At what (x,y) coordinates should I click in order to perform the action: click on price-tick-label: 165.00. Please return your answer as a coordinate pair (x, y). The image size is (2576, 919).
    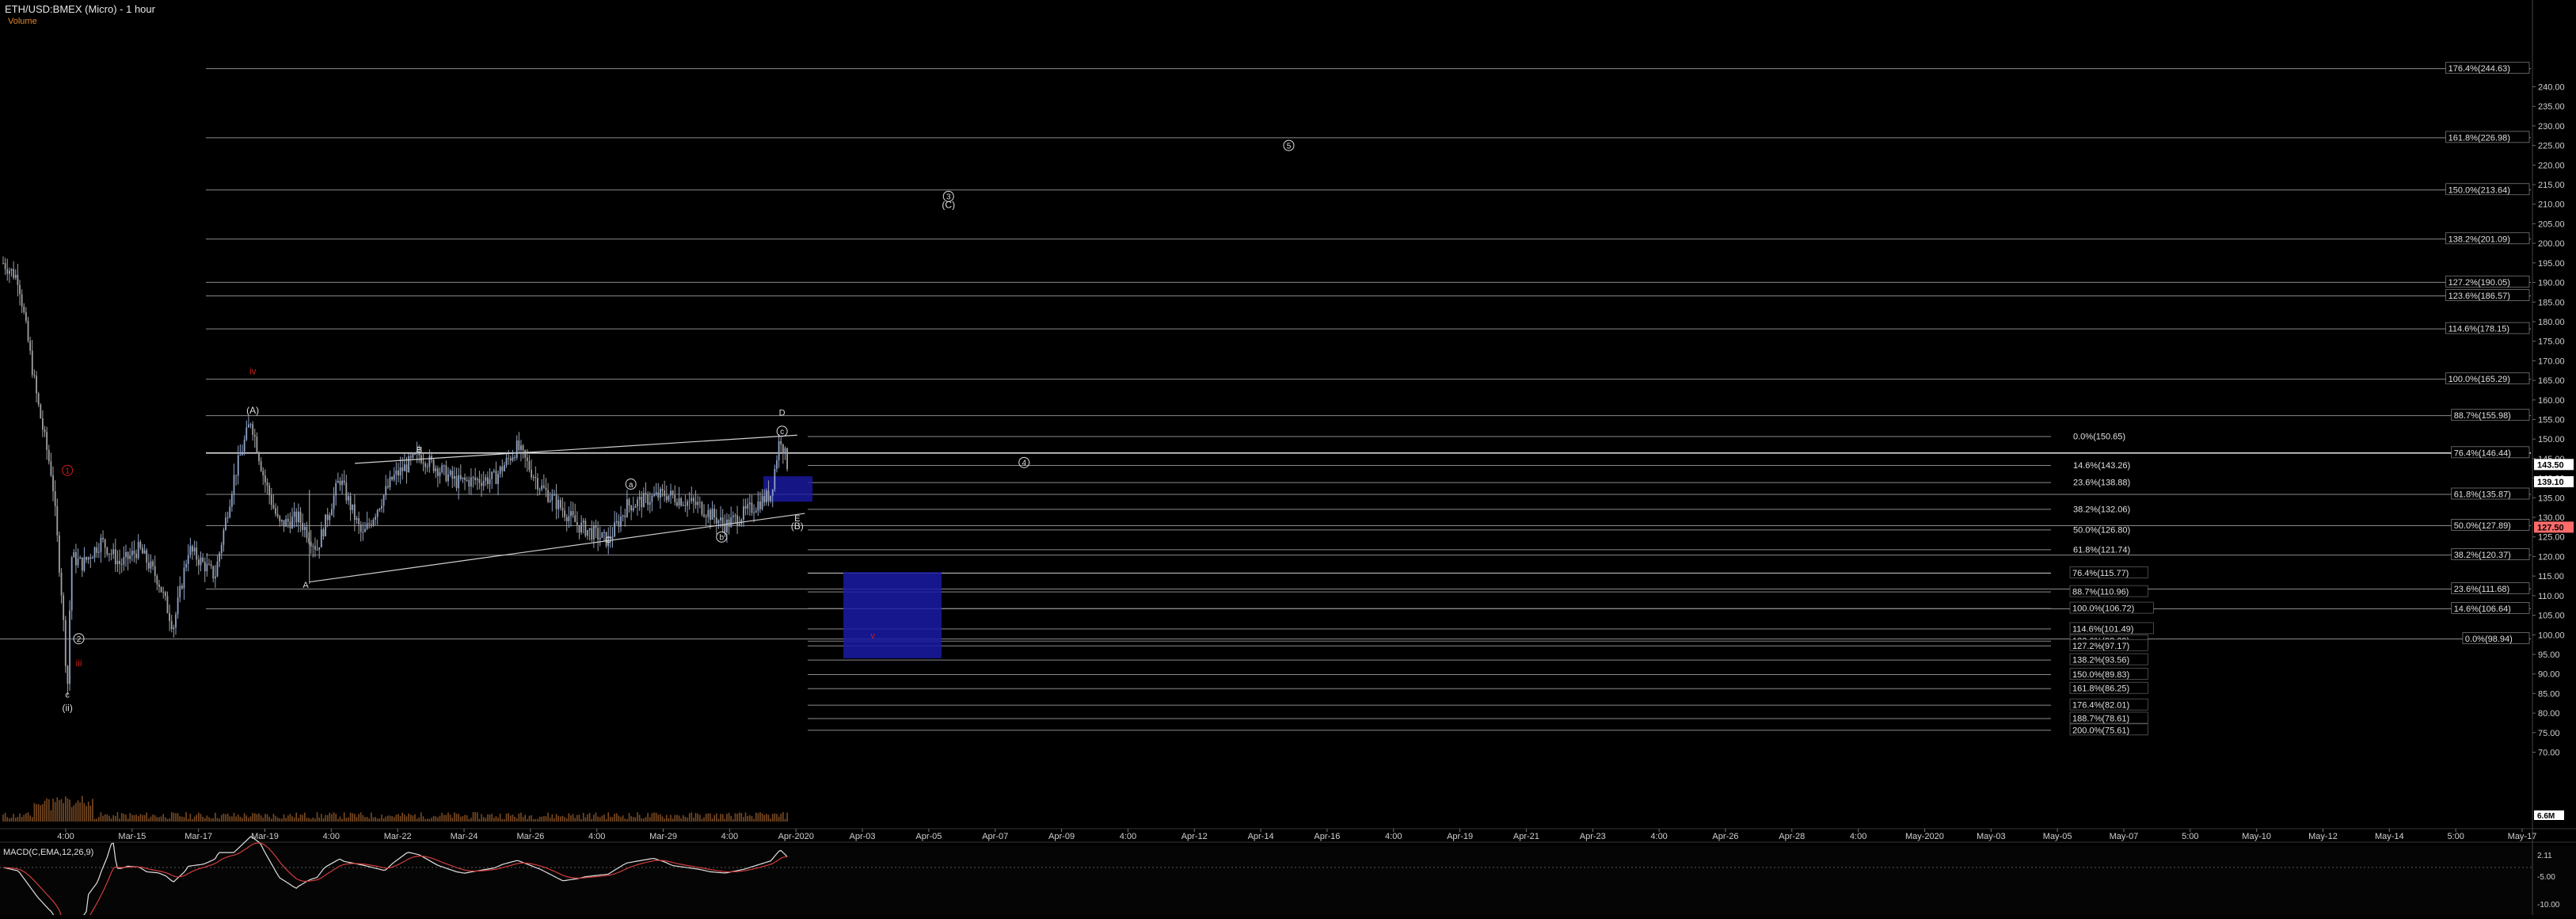
    Looking at the image, I should click on (2551, 381).